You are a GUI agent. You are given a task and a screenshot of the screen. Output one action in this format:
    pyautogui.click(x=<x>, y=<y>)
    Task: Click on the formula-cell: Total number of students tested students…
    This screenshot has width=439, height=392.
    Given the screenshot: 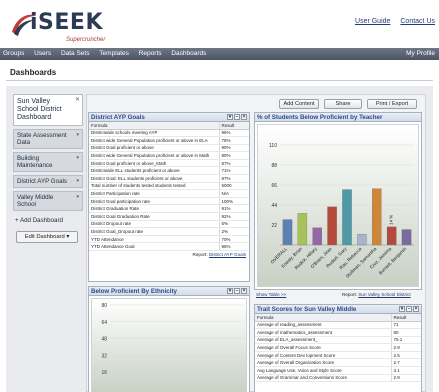 What is the action you would take?
    pyautogui.click(x=154, y=186)
    